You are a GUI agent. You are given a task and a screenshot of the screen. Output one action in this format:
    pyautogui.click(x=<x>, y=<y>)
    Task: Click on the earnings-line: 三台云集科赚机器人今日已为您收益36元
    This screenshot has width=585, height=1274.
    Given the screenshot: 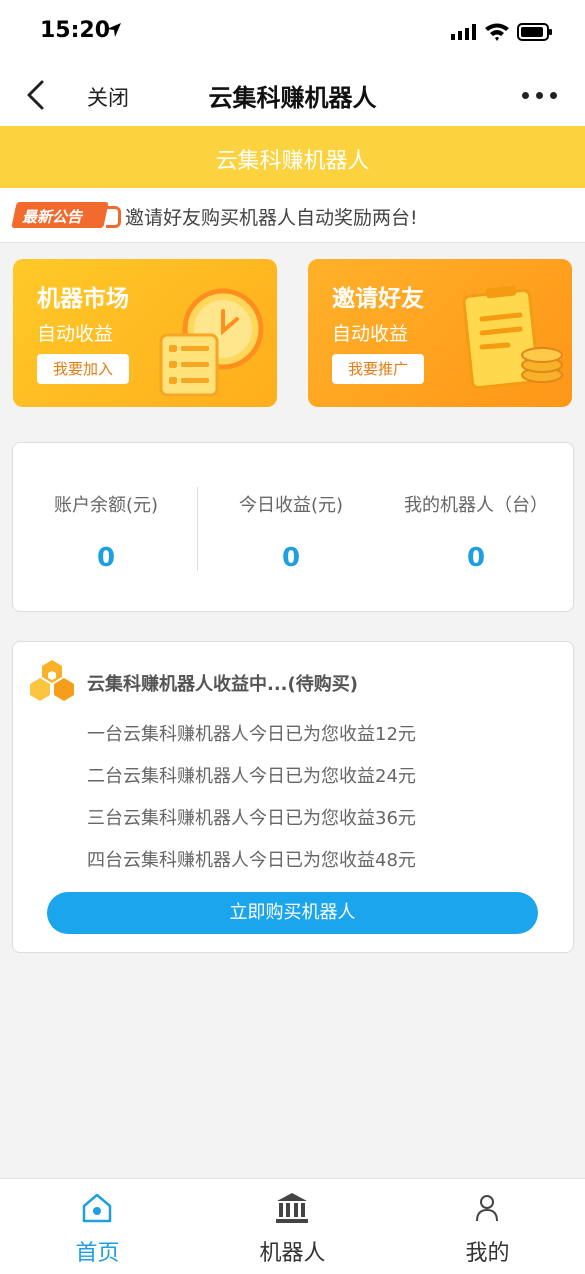 What is the action you would take?
    pyautogui.click(x=251, y=818)
    